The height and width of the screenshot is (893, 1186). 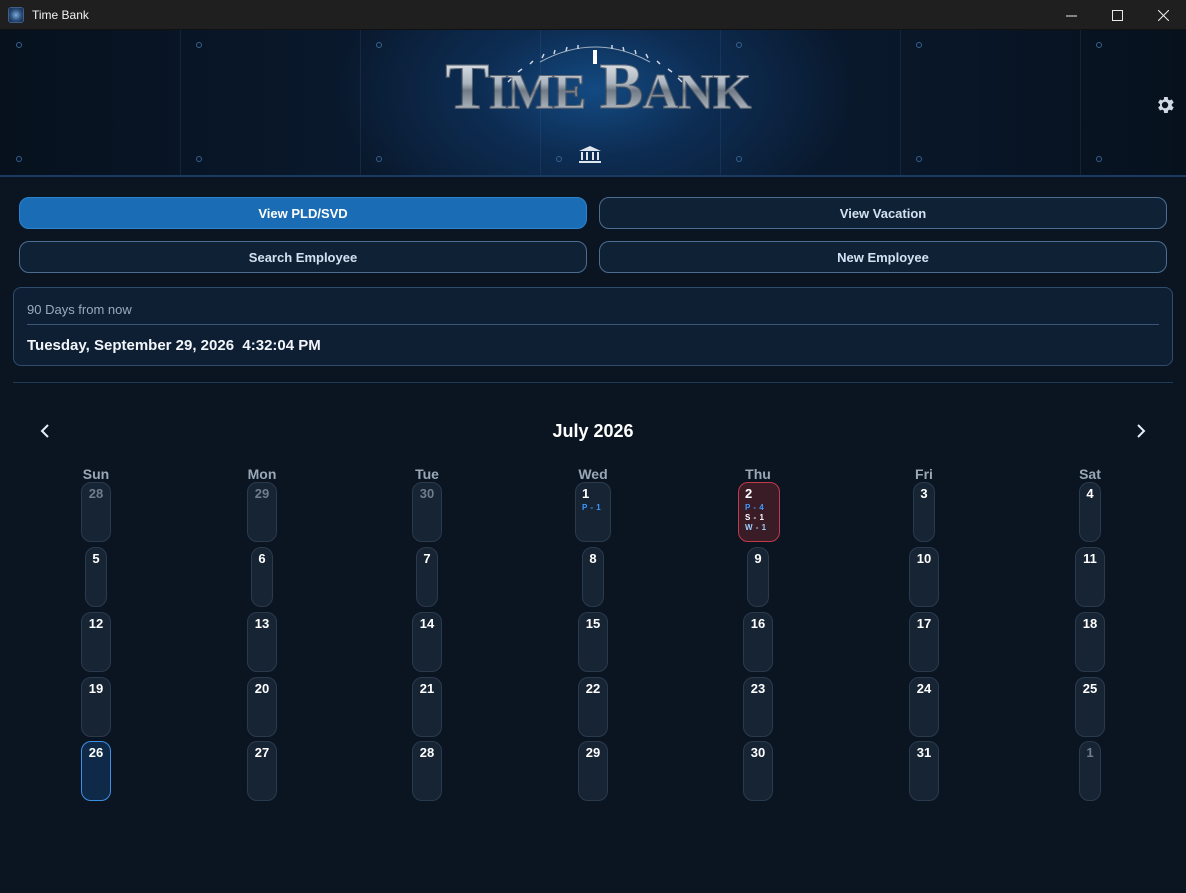 What do you see at coordinates (1090, 577) in the screenshot?
I see `calendar-day: 11` at bounding box center [1090, 577].